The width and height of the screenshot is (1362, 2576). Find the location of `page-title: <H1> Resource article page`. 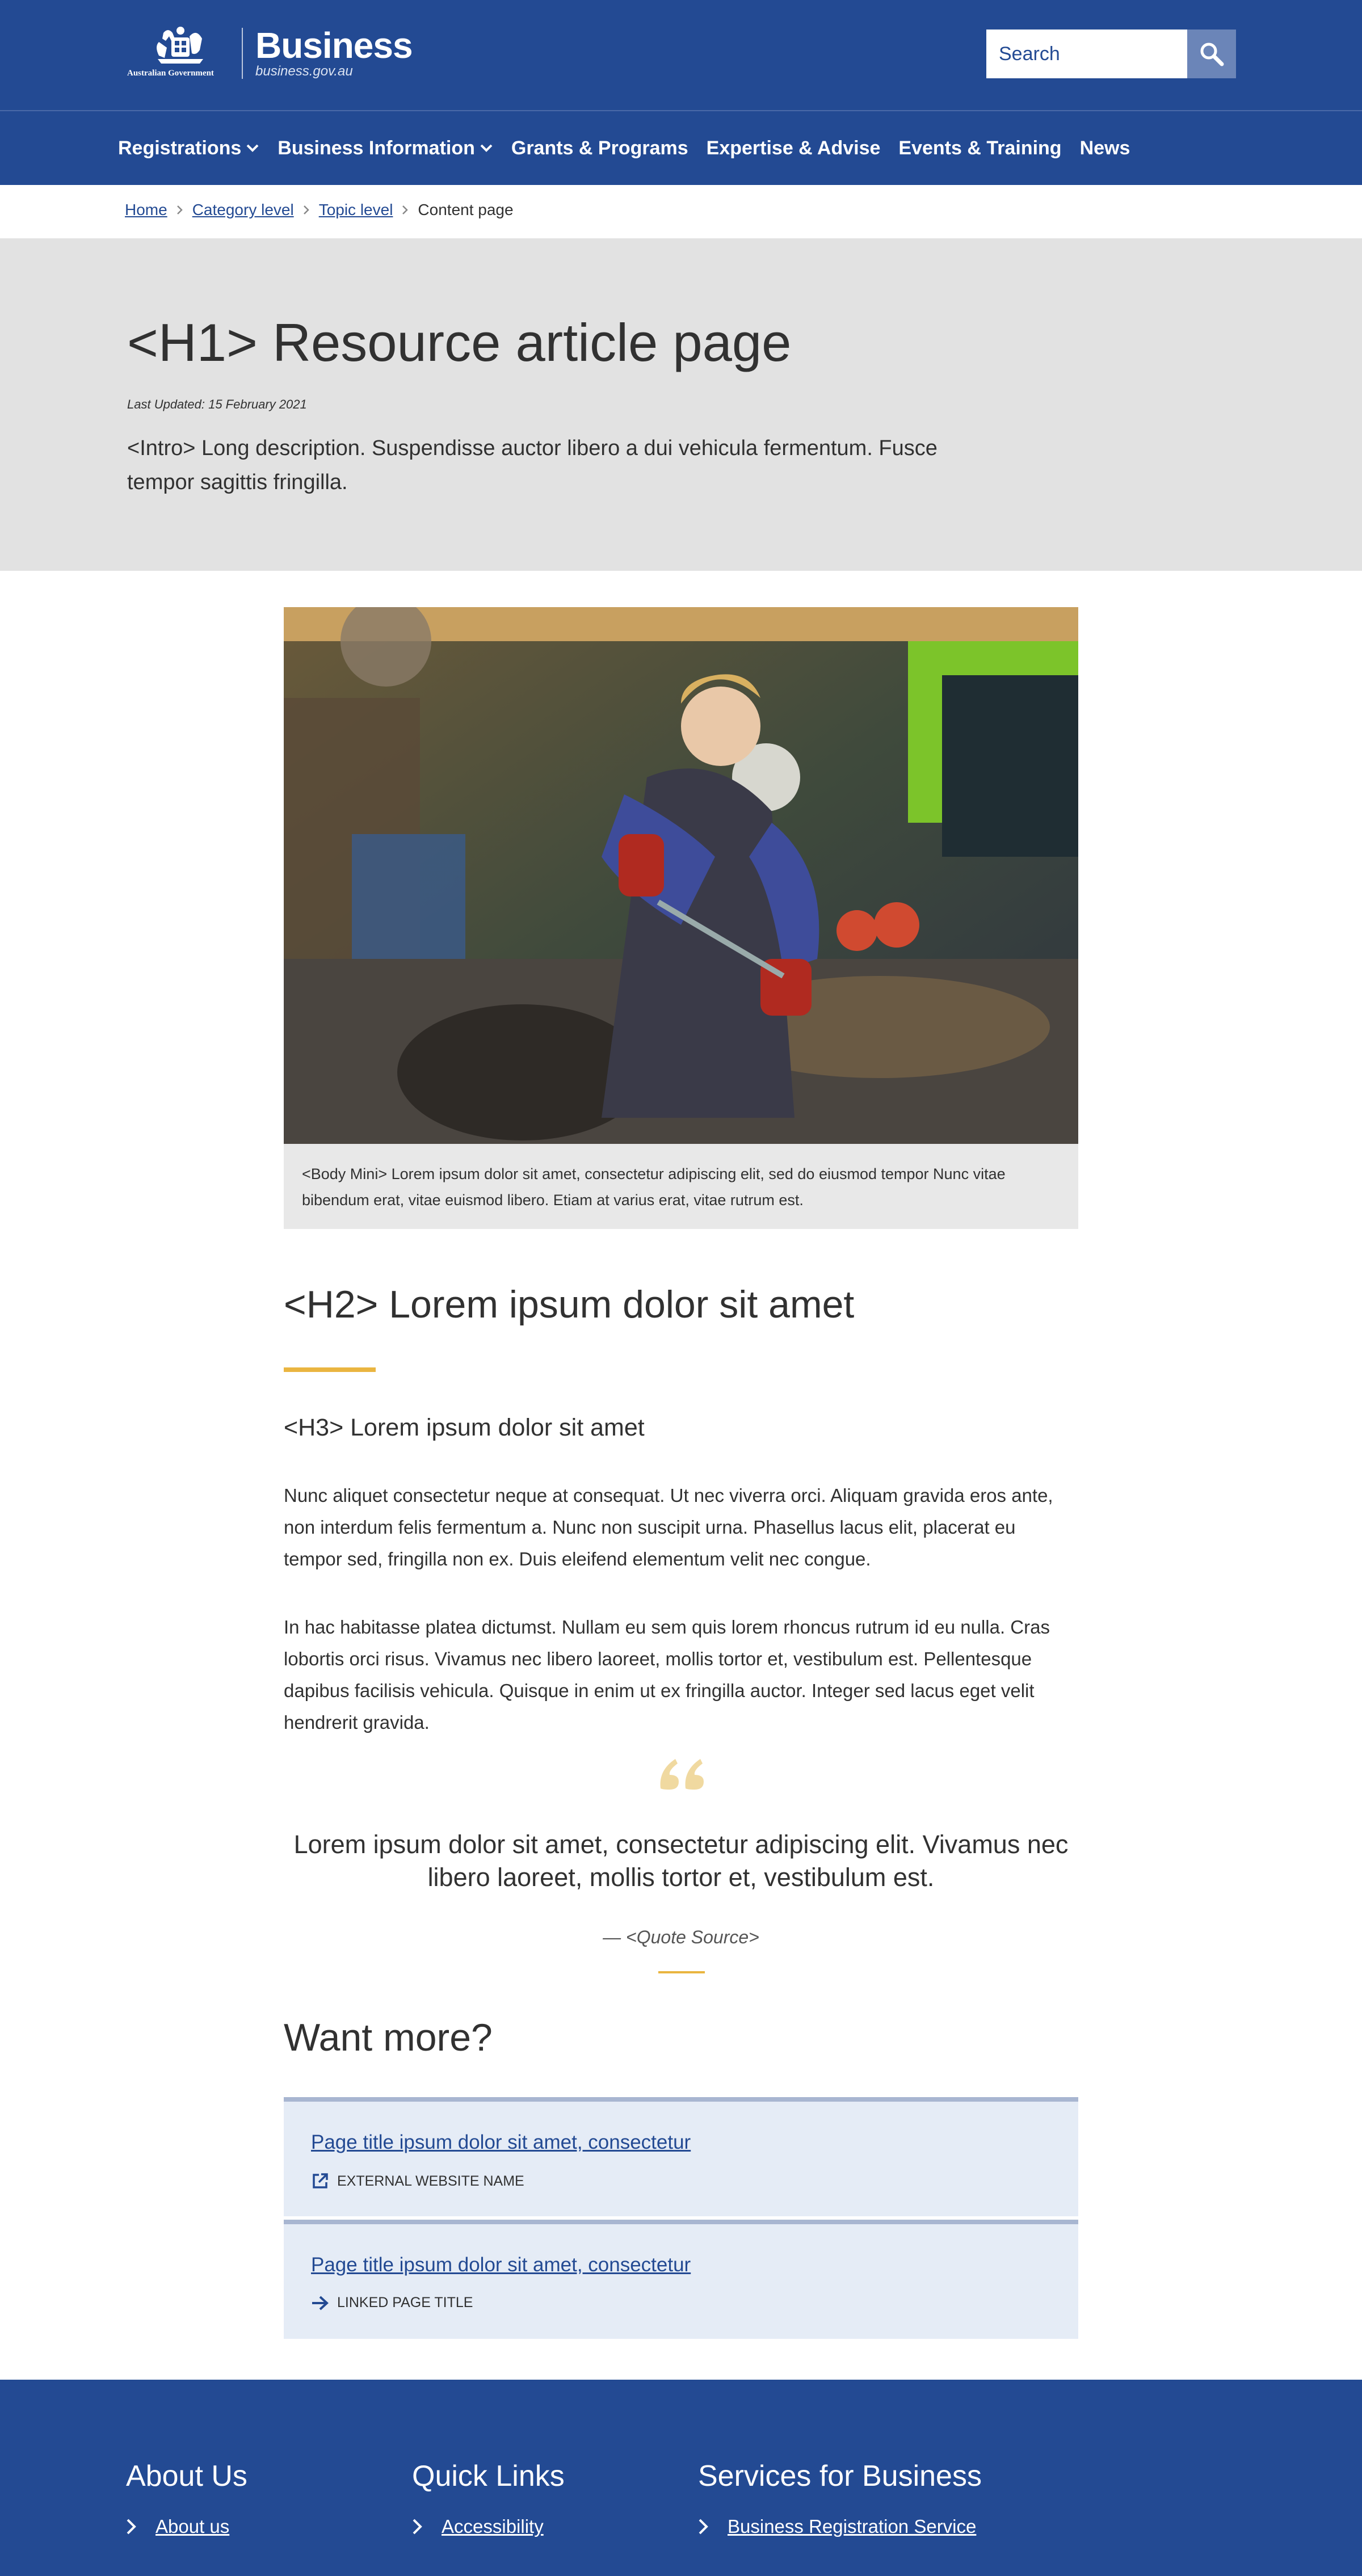

page-title: <H1> Resource article page is located at coordinates (459, 342).